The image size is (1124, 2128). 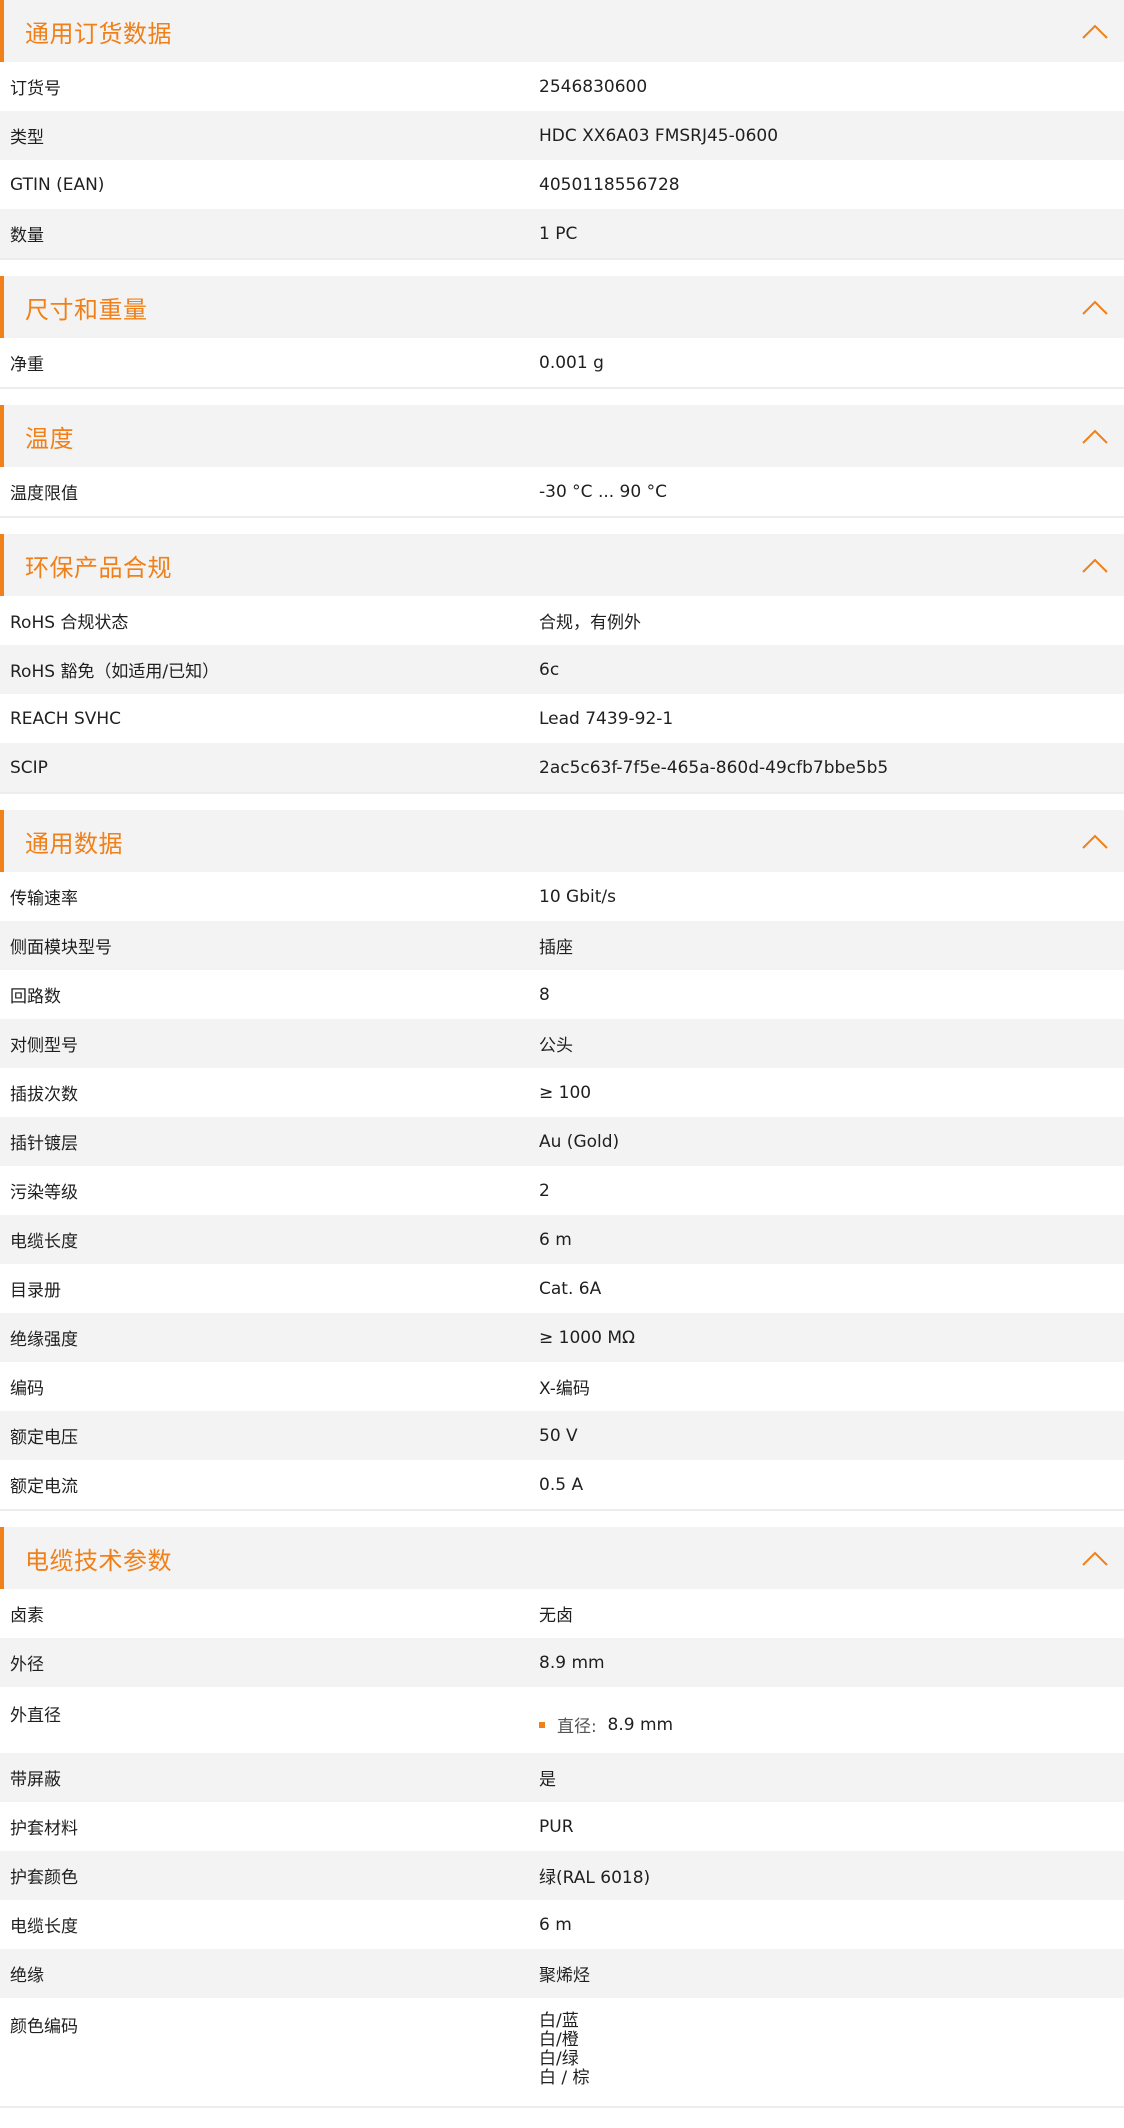 I want to click on diameter-value: 8.9 mm, so click(x=640, y=1724).